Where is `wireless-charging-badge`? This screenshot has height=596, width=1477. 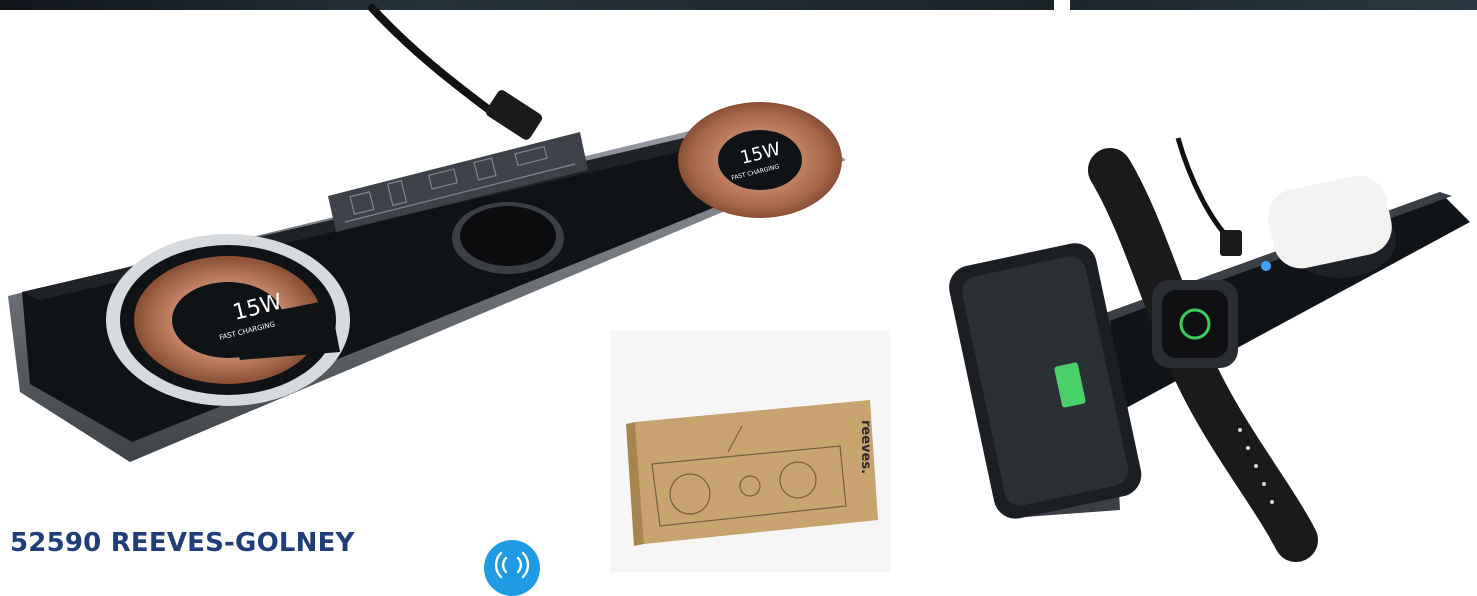
wireless-charging-badge is located at coordinates (512, 568).